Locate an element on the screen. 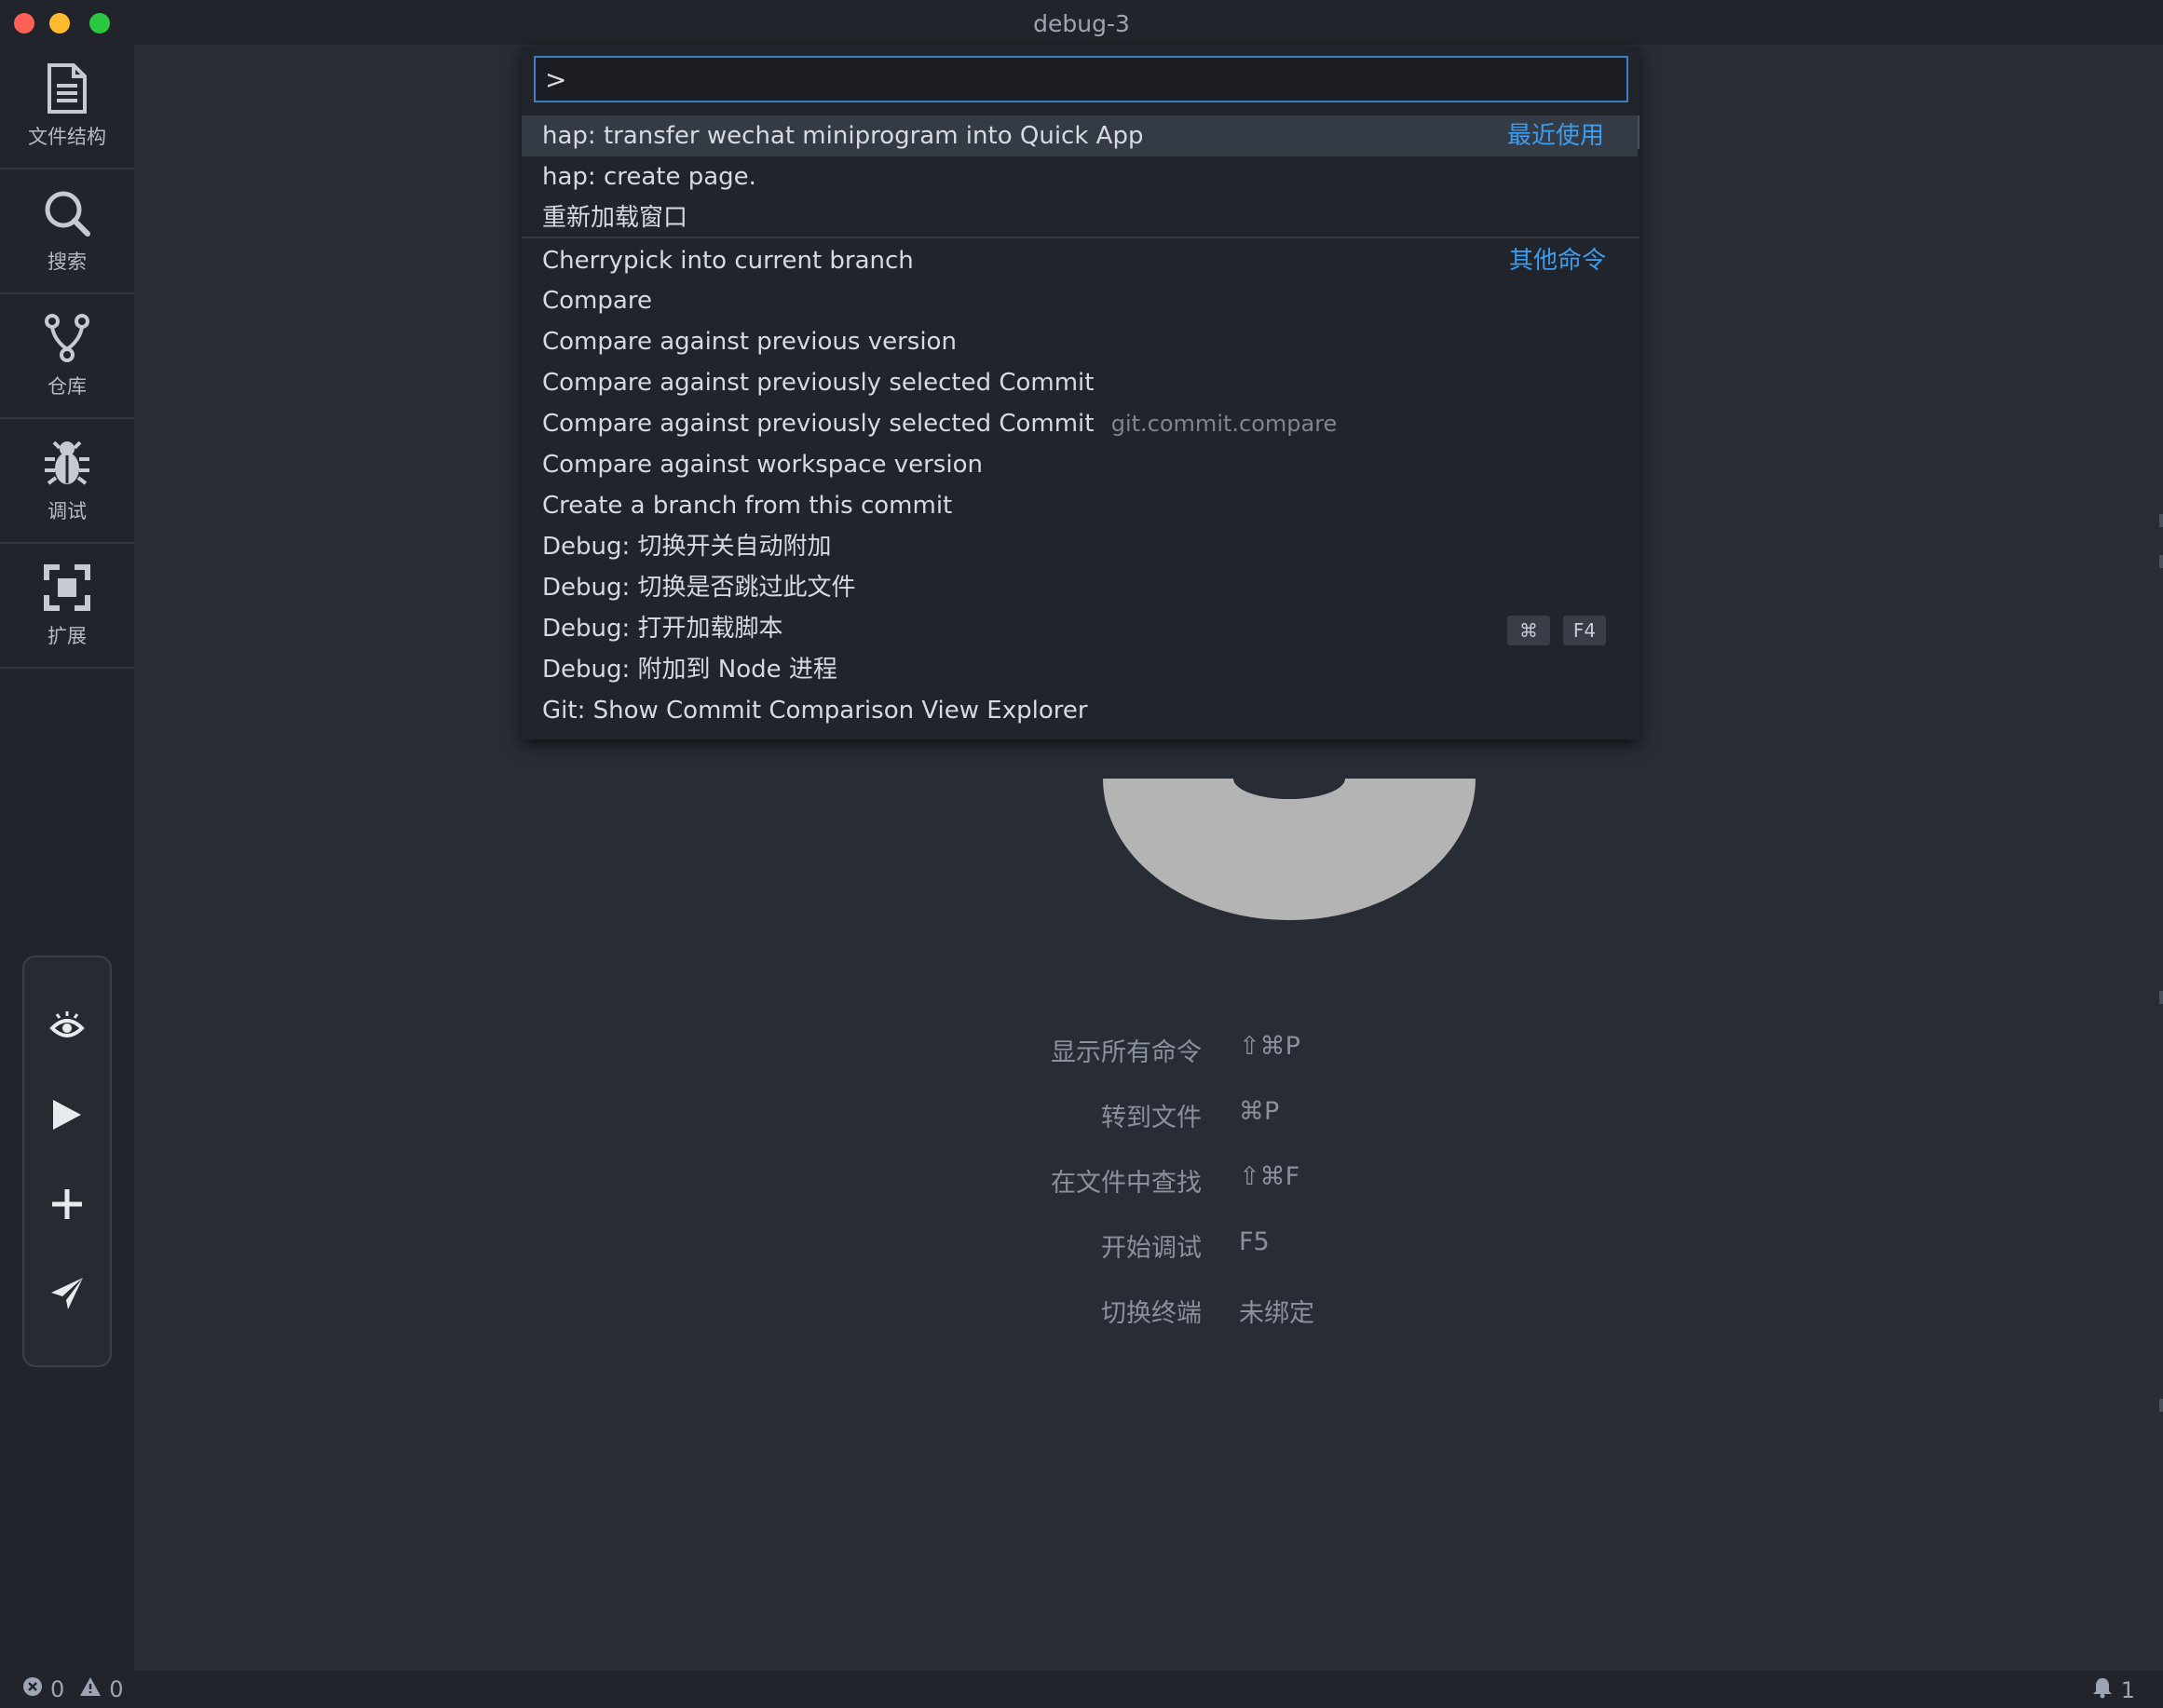 This screenshot has width=2163, height=1708. command-item: Debug: 切换开关自动附加 is located at coordinates (1080, 546).